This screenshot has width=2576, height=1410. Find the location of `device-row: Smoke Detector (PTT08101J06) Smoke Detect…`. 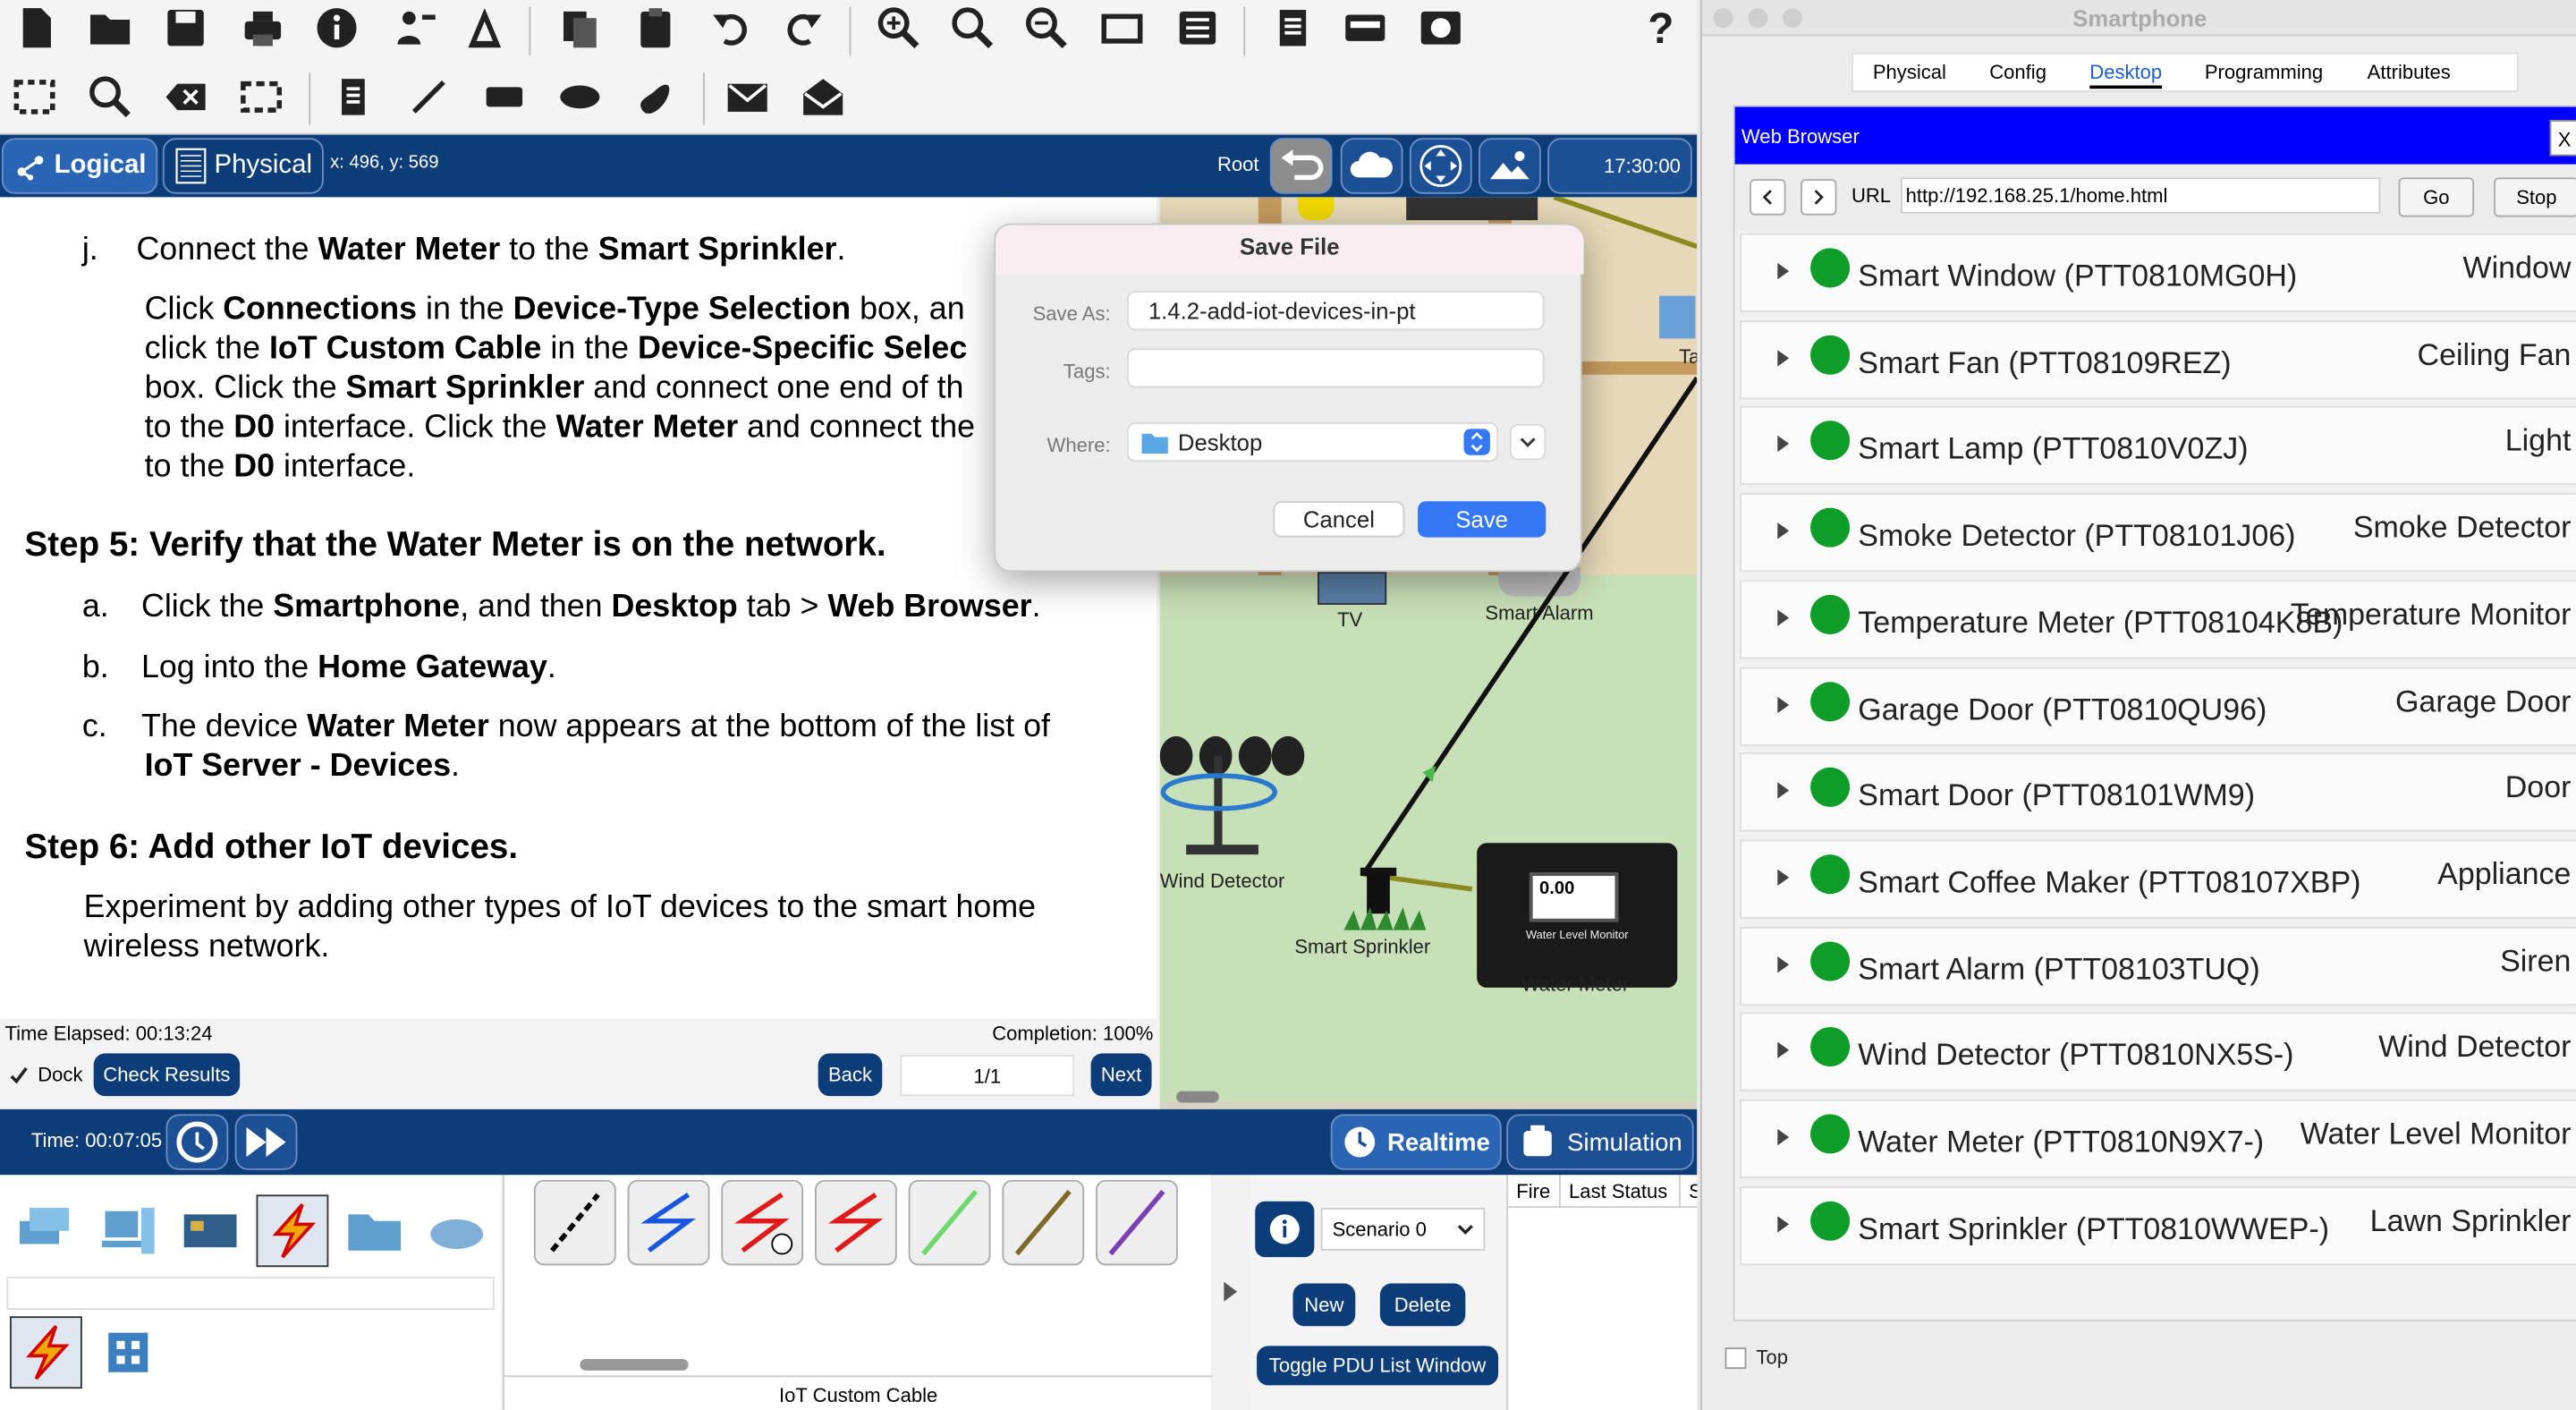

device-row: Smoke Detector (PTT08101J06) Smoke Detect… is located at coordinates (2158, 533).